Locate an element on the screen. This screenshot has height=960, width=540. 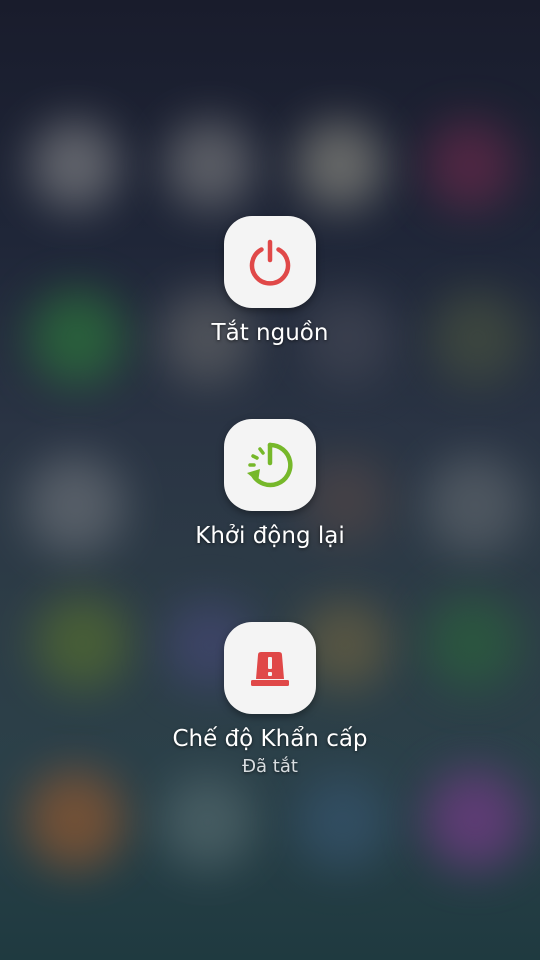
emergency-mode-status: Đã tắt is located at coordinates (270, 766).